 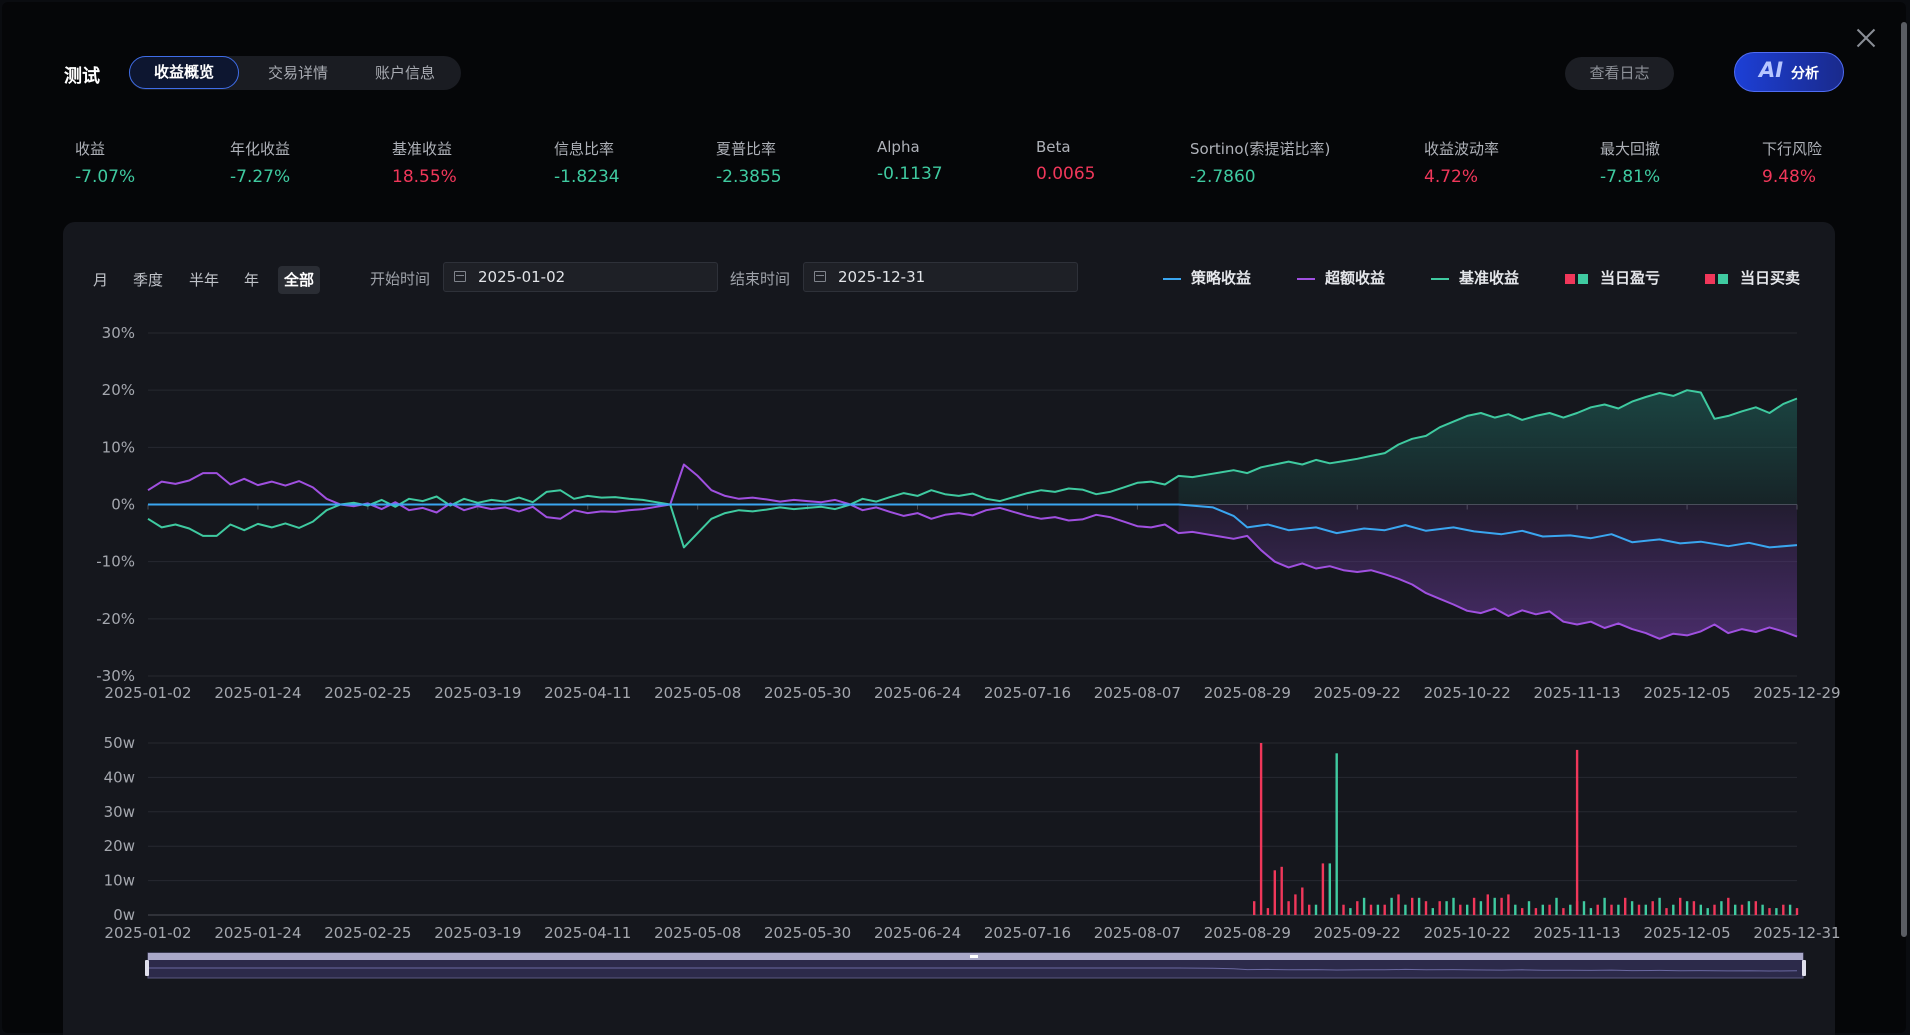 I want to click on x-tick-label: 2025-11-13, so click(x=1577, y=693).